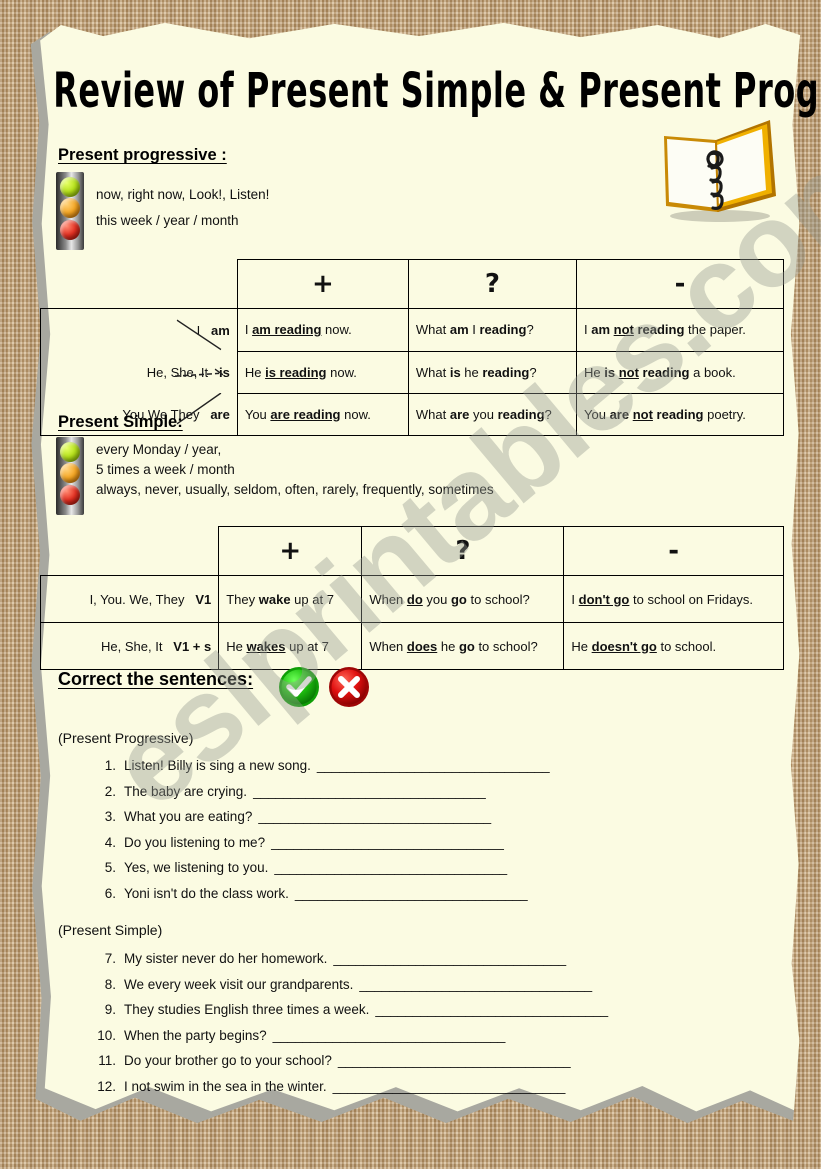 Image resolution: width=821 pixels, height=1169 pixels. Describe the element at coordinates (106, 1035) in the screenshot. I see `item-number: 10.` at that location.